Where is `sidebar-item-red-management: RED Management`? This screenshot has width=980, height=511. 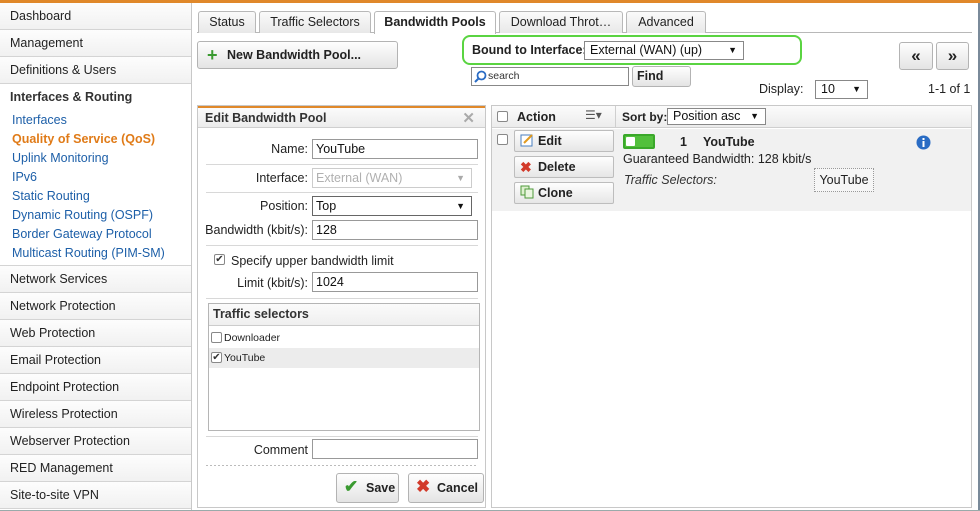
sidebar-item-red-management: RED Management is located at coordinates (95, 468).